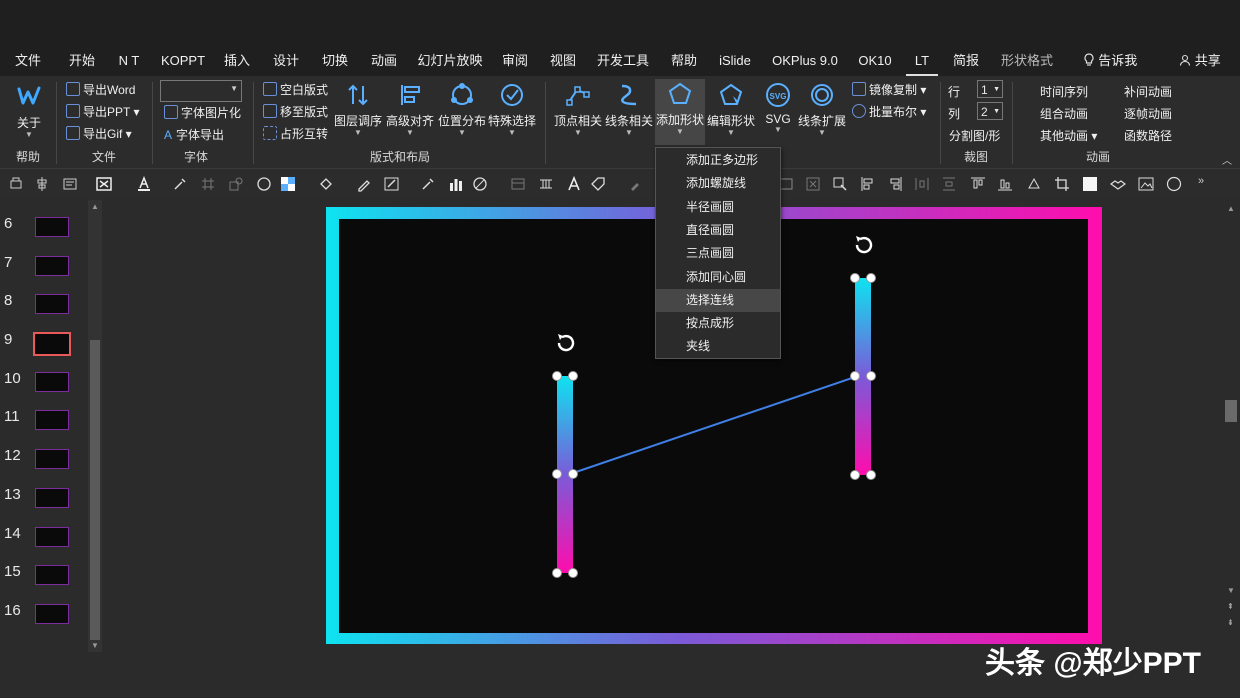 Image resolution: width=1240 pixels, height=698 pixels. Describe the element at coordinates (718, 207) in the screenshot. I see `dropdown-item: 半径画圆` at that location.